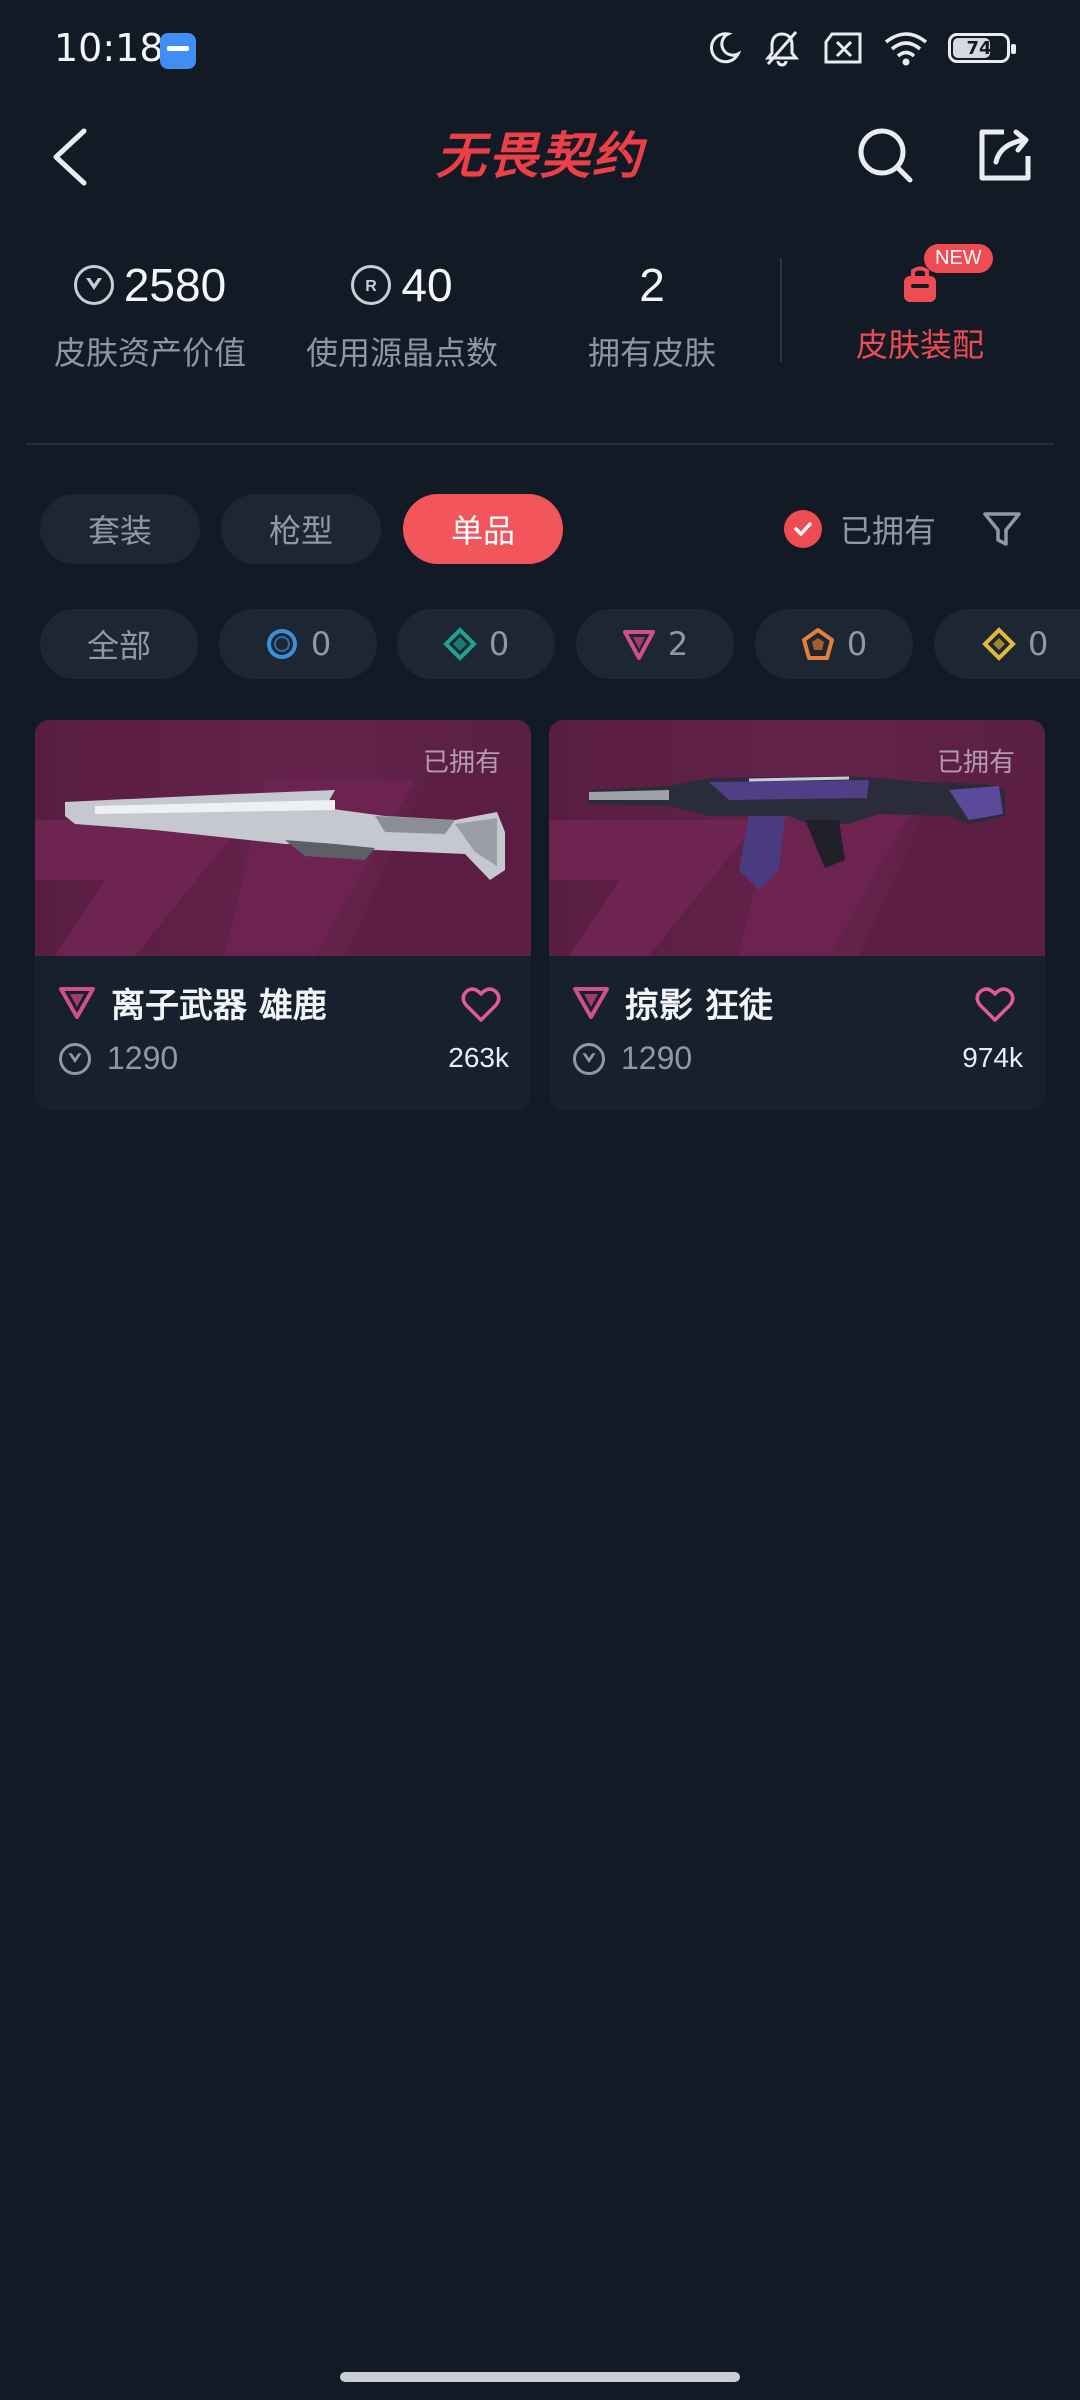 Image resolution: width=1080 pixels, height=2400 pixels. I want to click on header: 无畏契约, so click(540, 165).